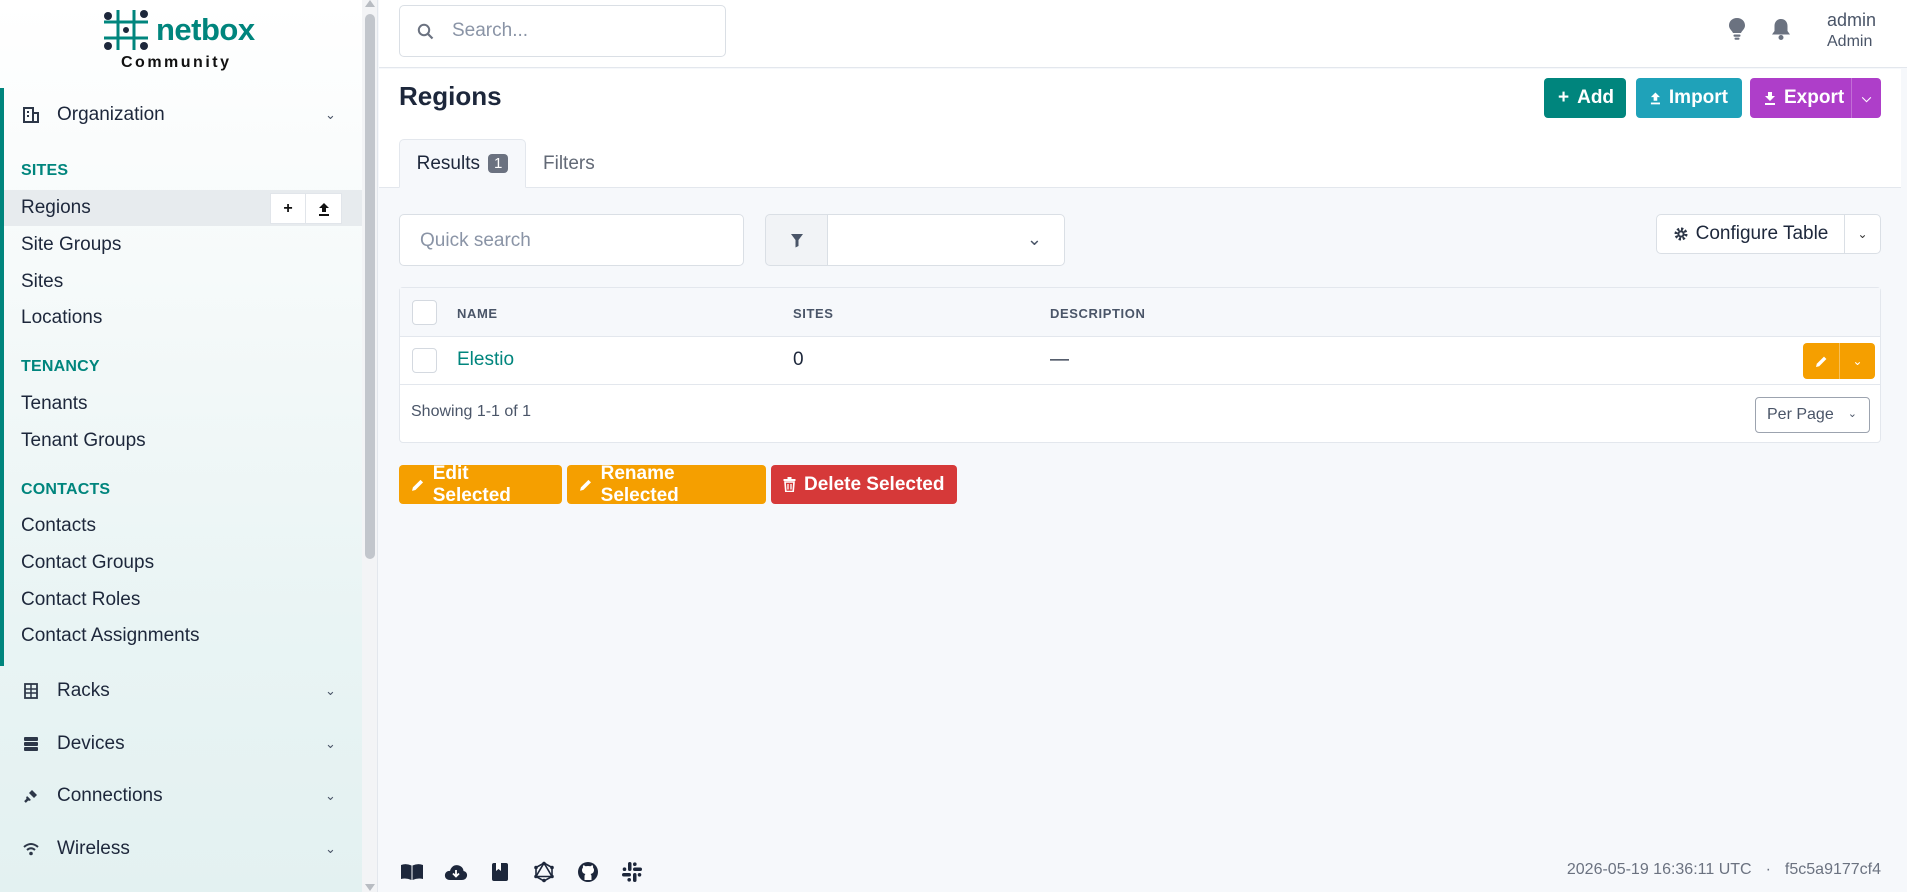 The image size is (1907, 892). Describe the element at coordinates (83, 440) in the screenshot. I see `sidebar-item-label: Tenant Groups` at that location.